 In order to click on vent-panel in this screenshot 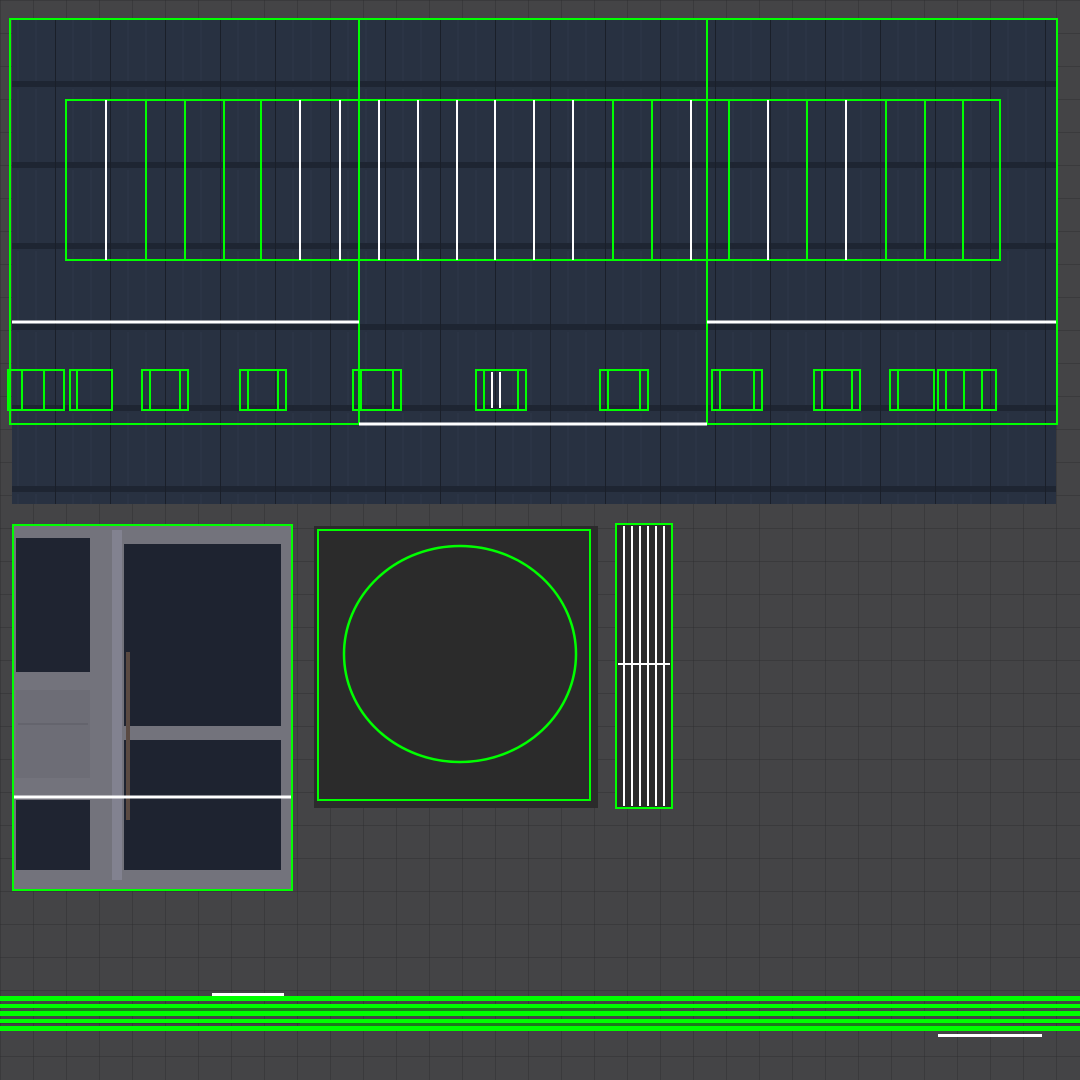, I will do `click(456, 667)`.